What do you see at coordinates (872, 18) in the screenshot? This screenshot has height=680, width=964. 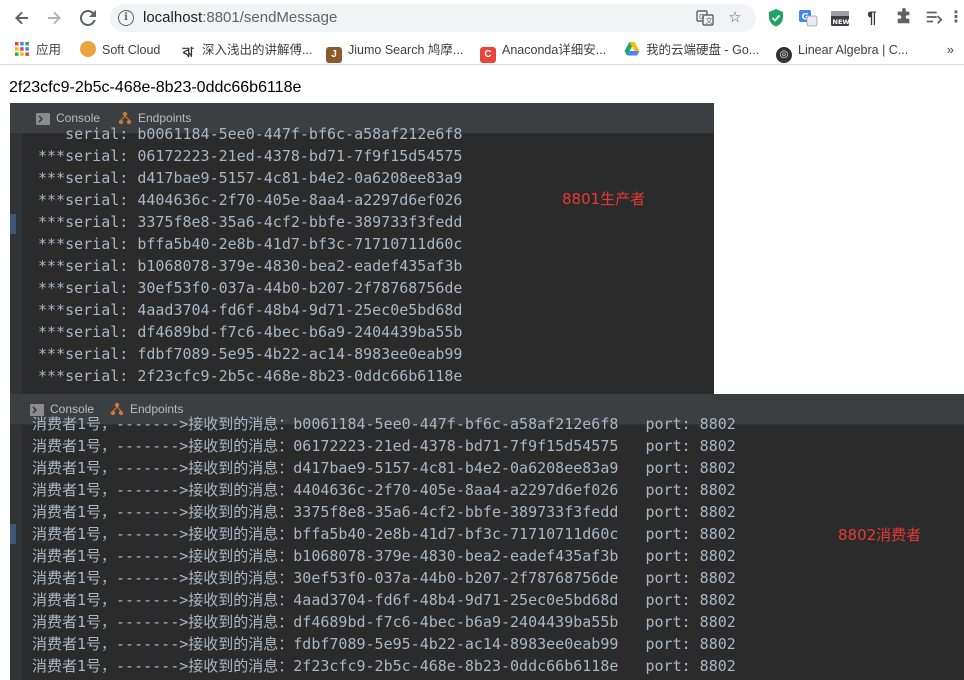 I see `pilcrow-extension-icon: ¶` at bounding box center [872, 18].